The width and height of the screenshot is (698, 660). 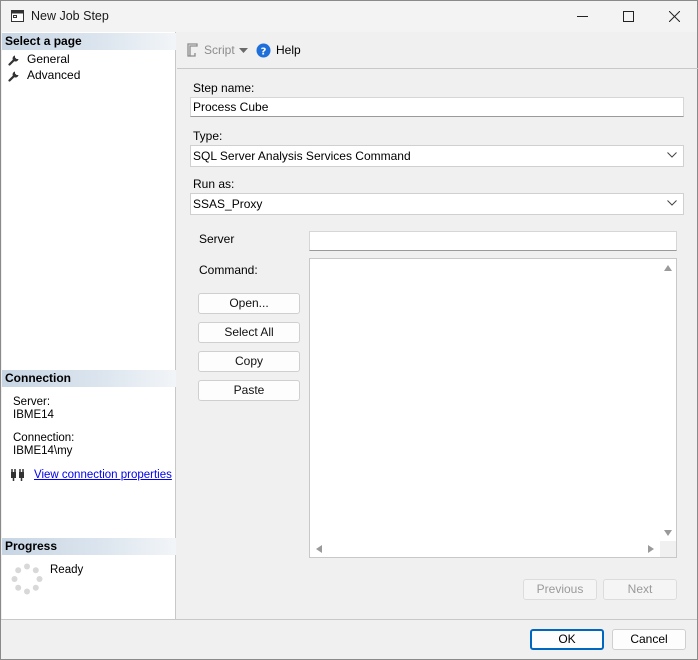 I want to click on scroll-down-icon, so click(x=668, y=533).